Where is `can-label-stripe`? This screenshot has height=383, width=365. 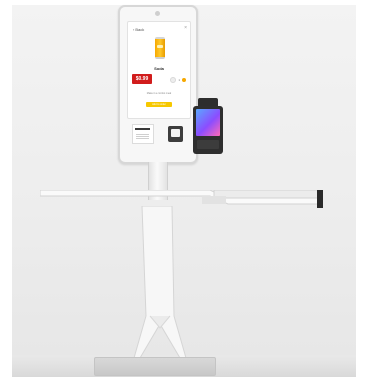
can-label-stripe is located at coordinates (160, 46).